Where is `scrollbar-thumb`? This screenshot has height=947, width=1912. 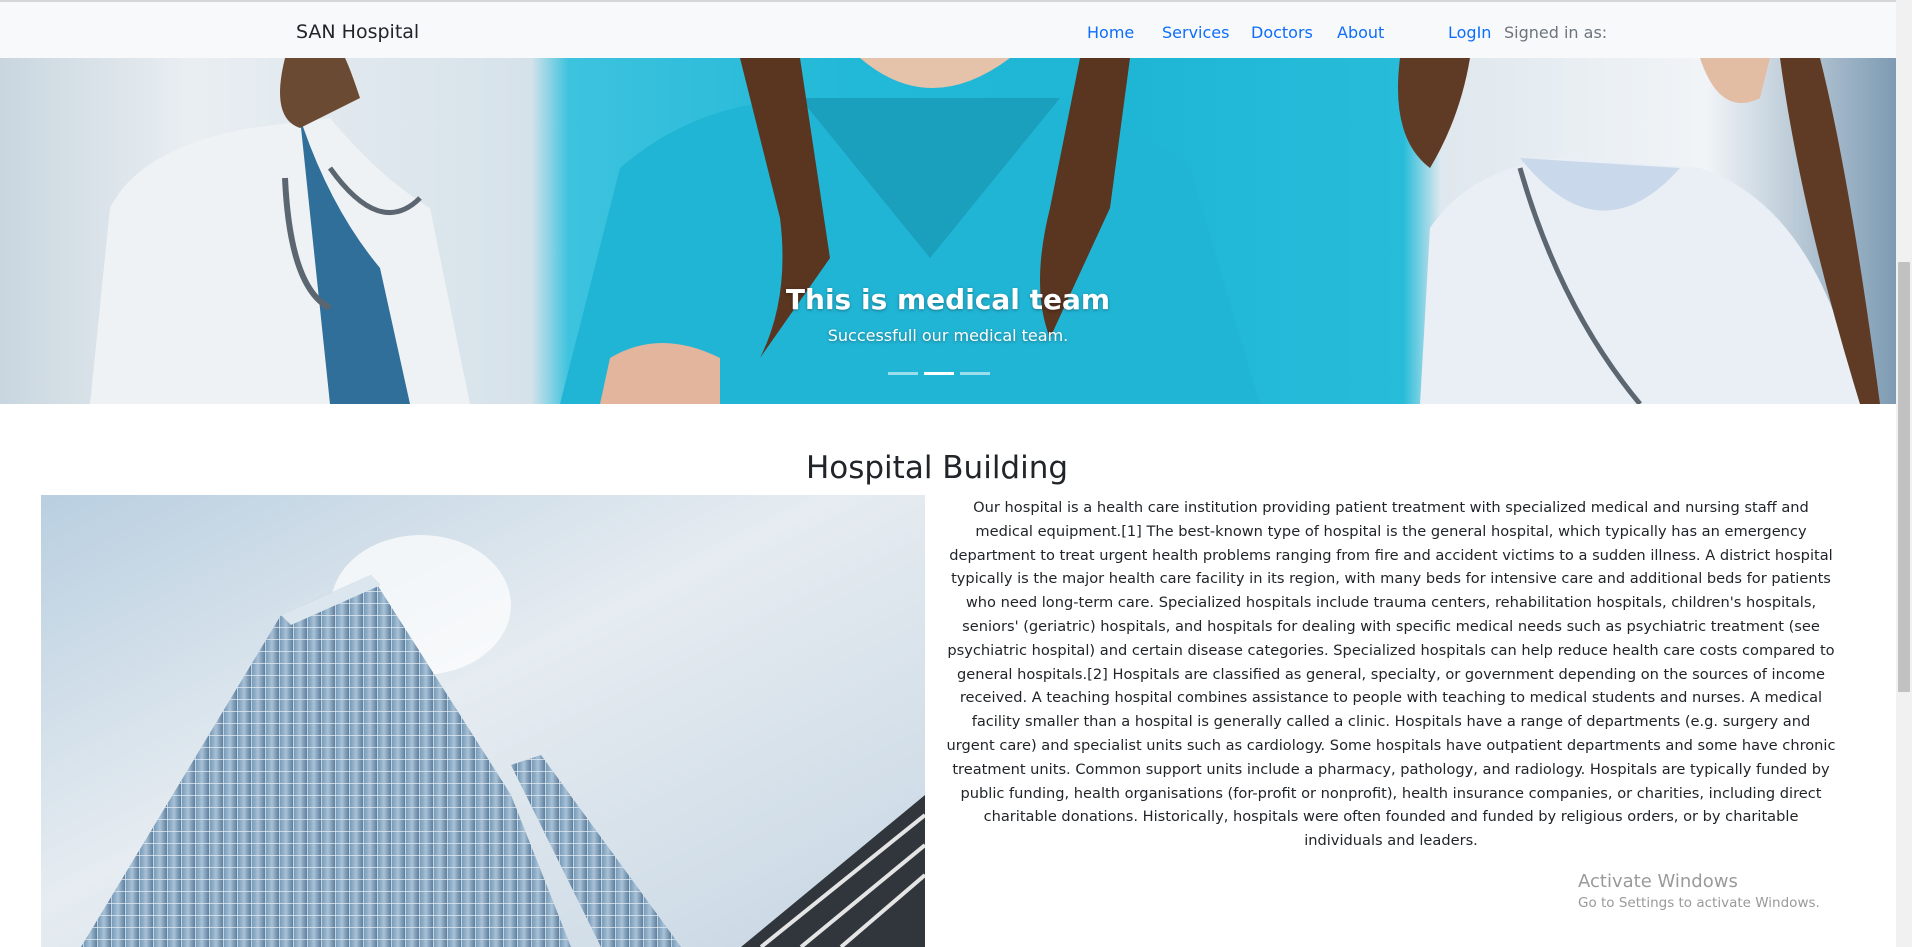
scrollbar-thumb is located at coordinates (1904, 477).